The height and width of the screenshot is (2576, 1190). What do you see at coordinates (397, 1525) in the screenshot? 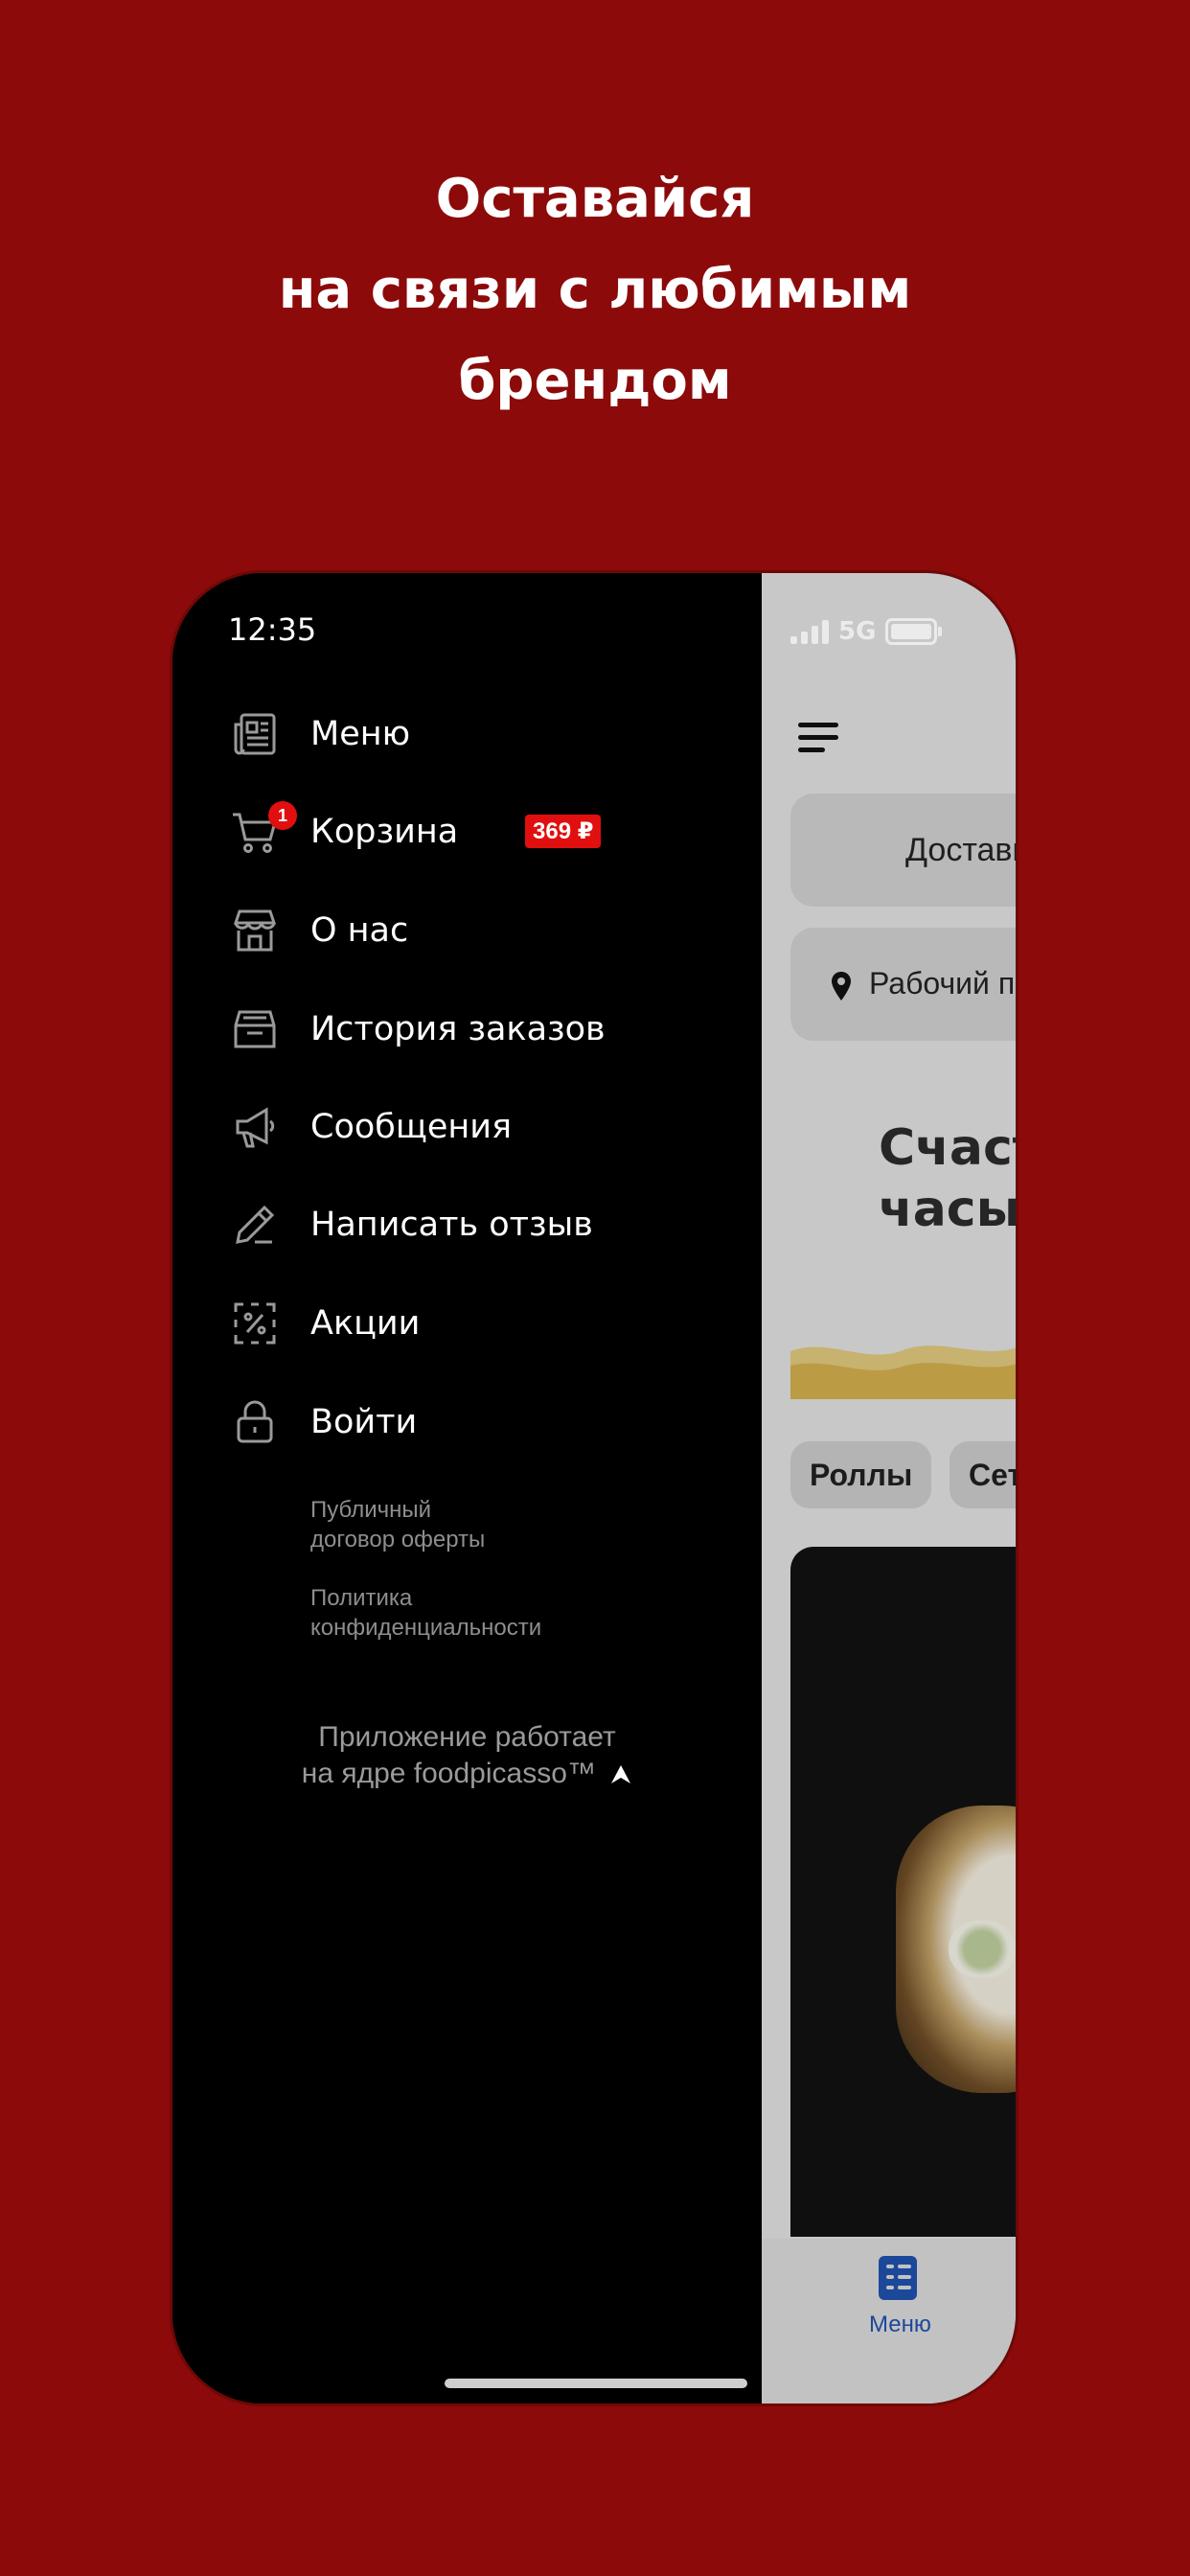
I see `public-offer-link: Публичный договор оферты` at bounding box center [397, 1525].